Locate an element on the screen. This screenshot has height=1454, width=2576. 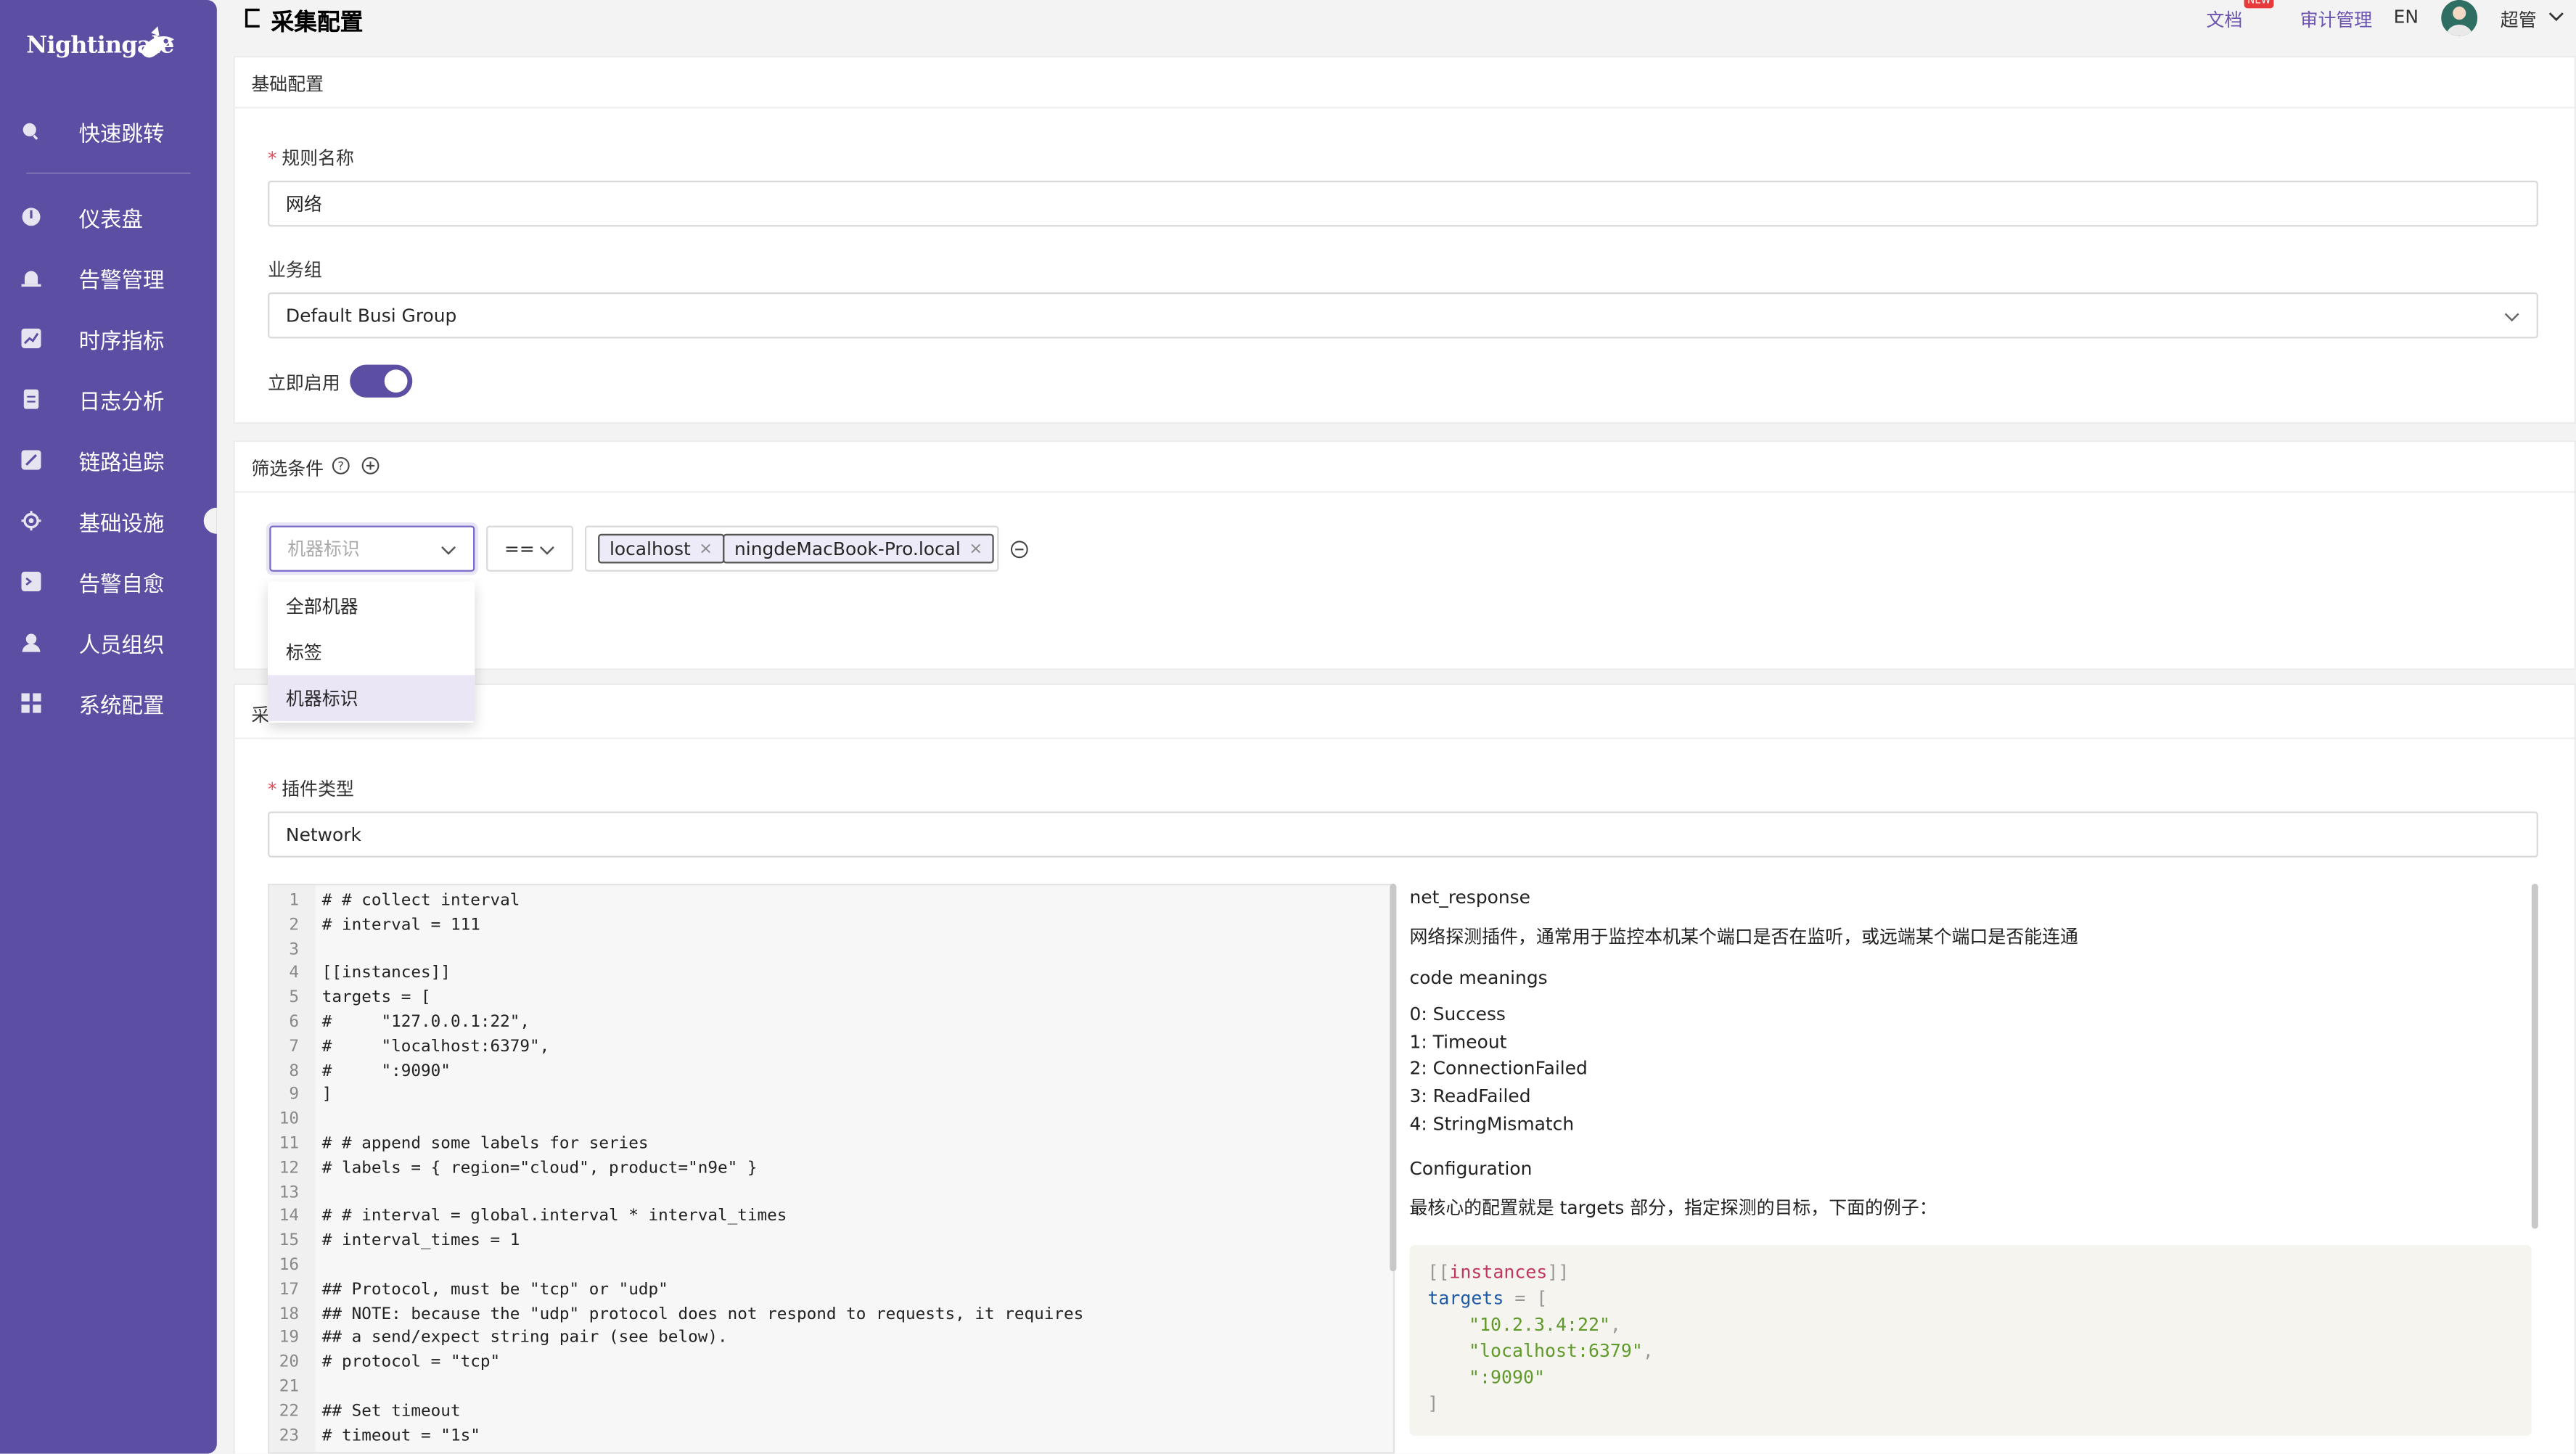
section-title: 筛选条件 is located at coordinates (287, 469).